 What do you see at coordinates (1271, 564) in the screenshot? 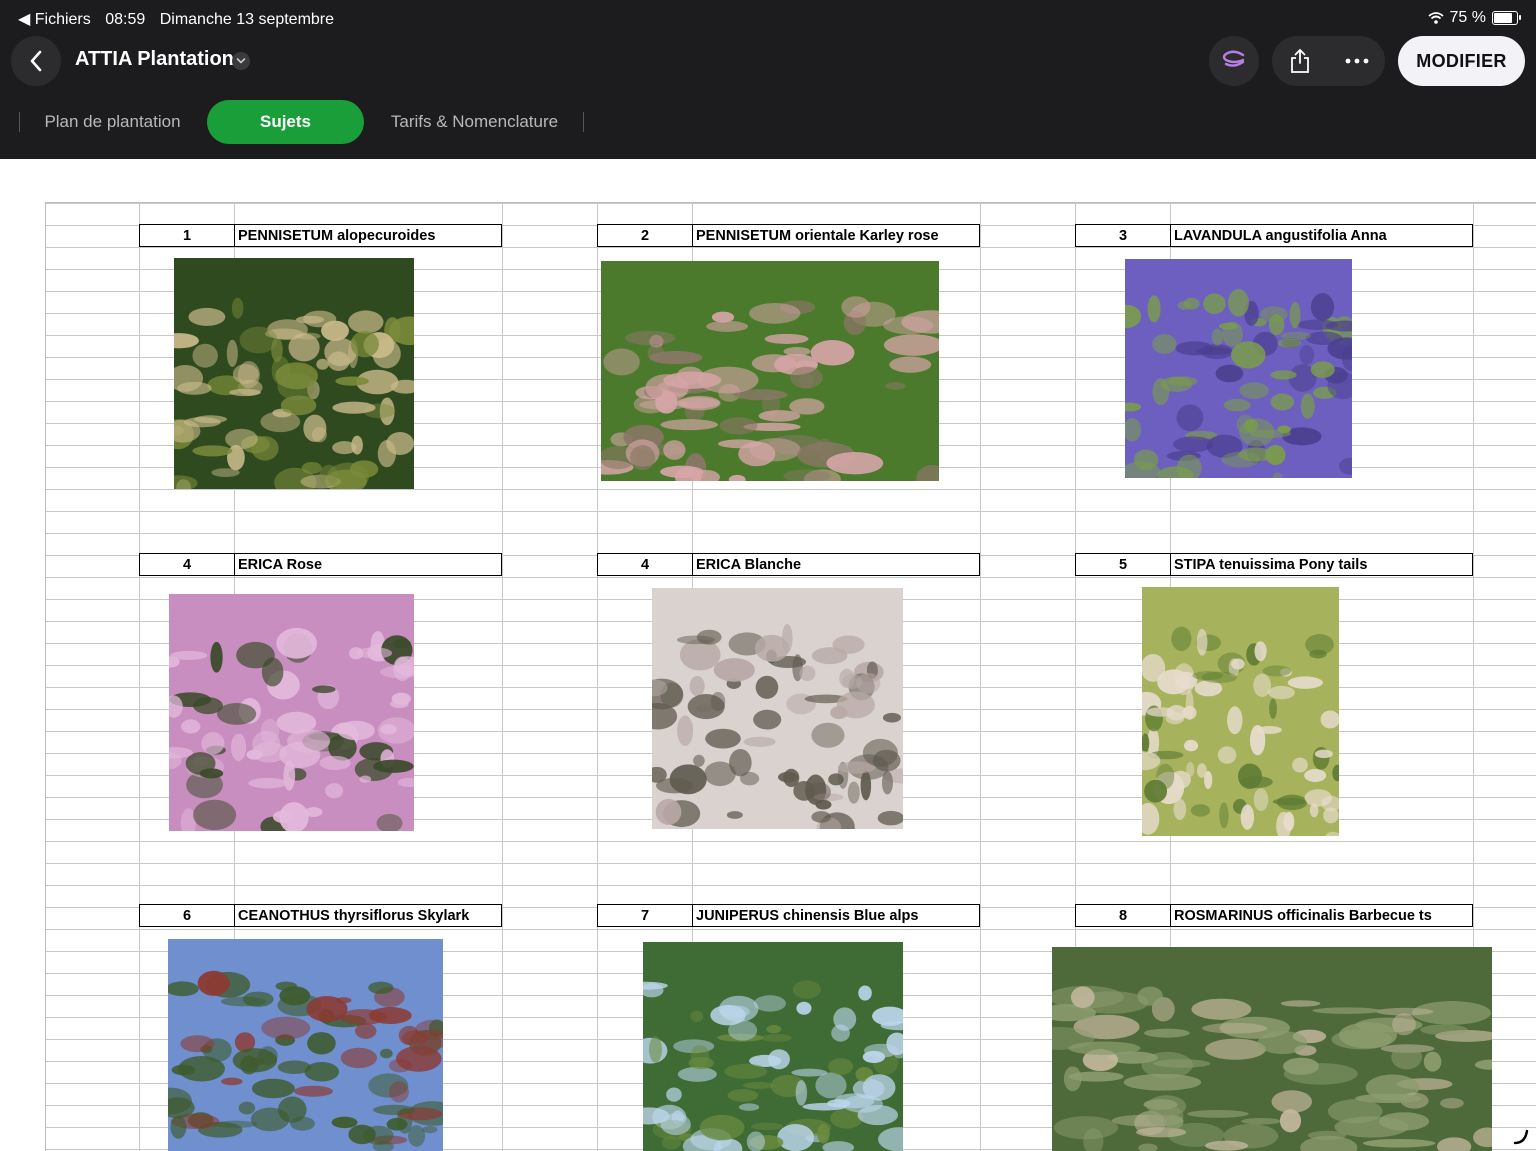
I see `plant-name: STIPA tenuissima Pony tails` at bounding box center [1271, 564].